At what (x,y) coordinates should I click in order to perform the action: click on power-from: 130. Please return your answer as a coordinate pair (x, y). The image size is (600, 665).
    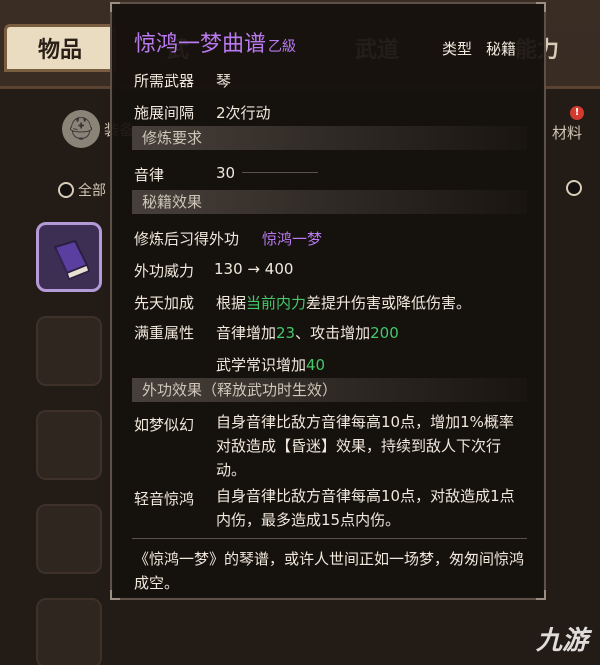
    Looking at the image, I should click on (228, 269).